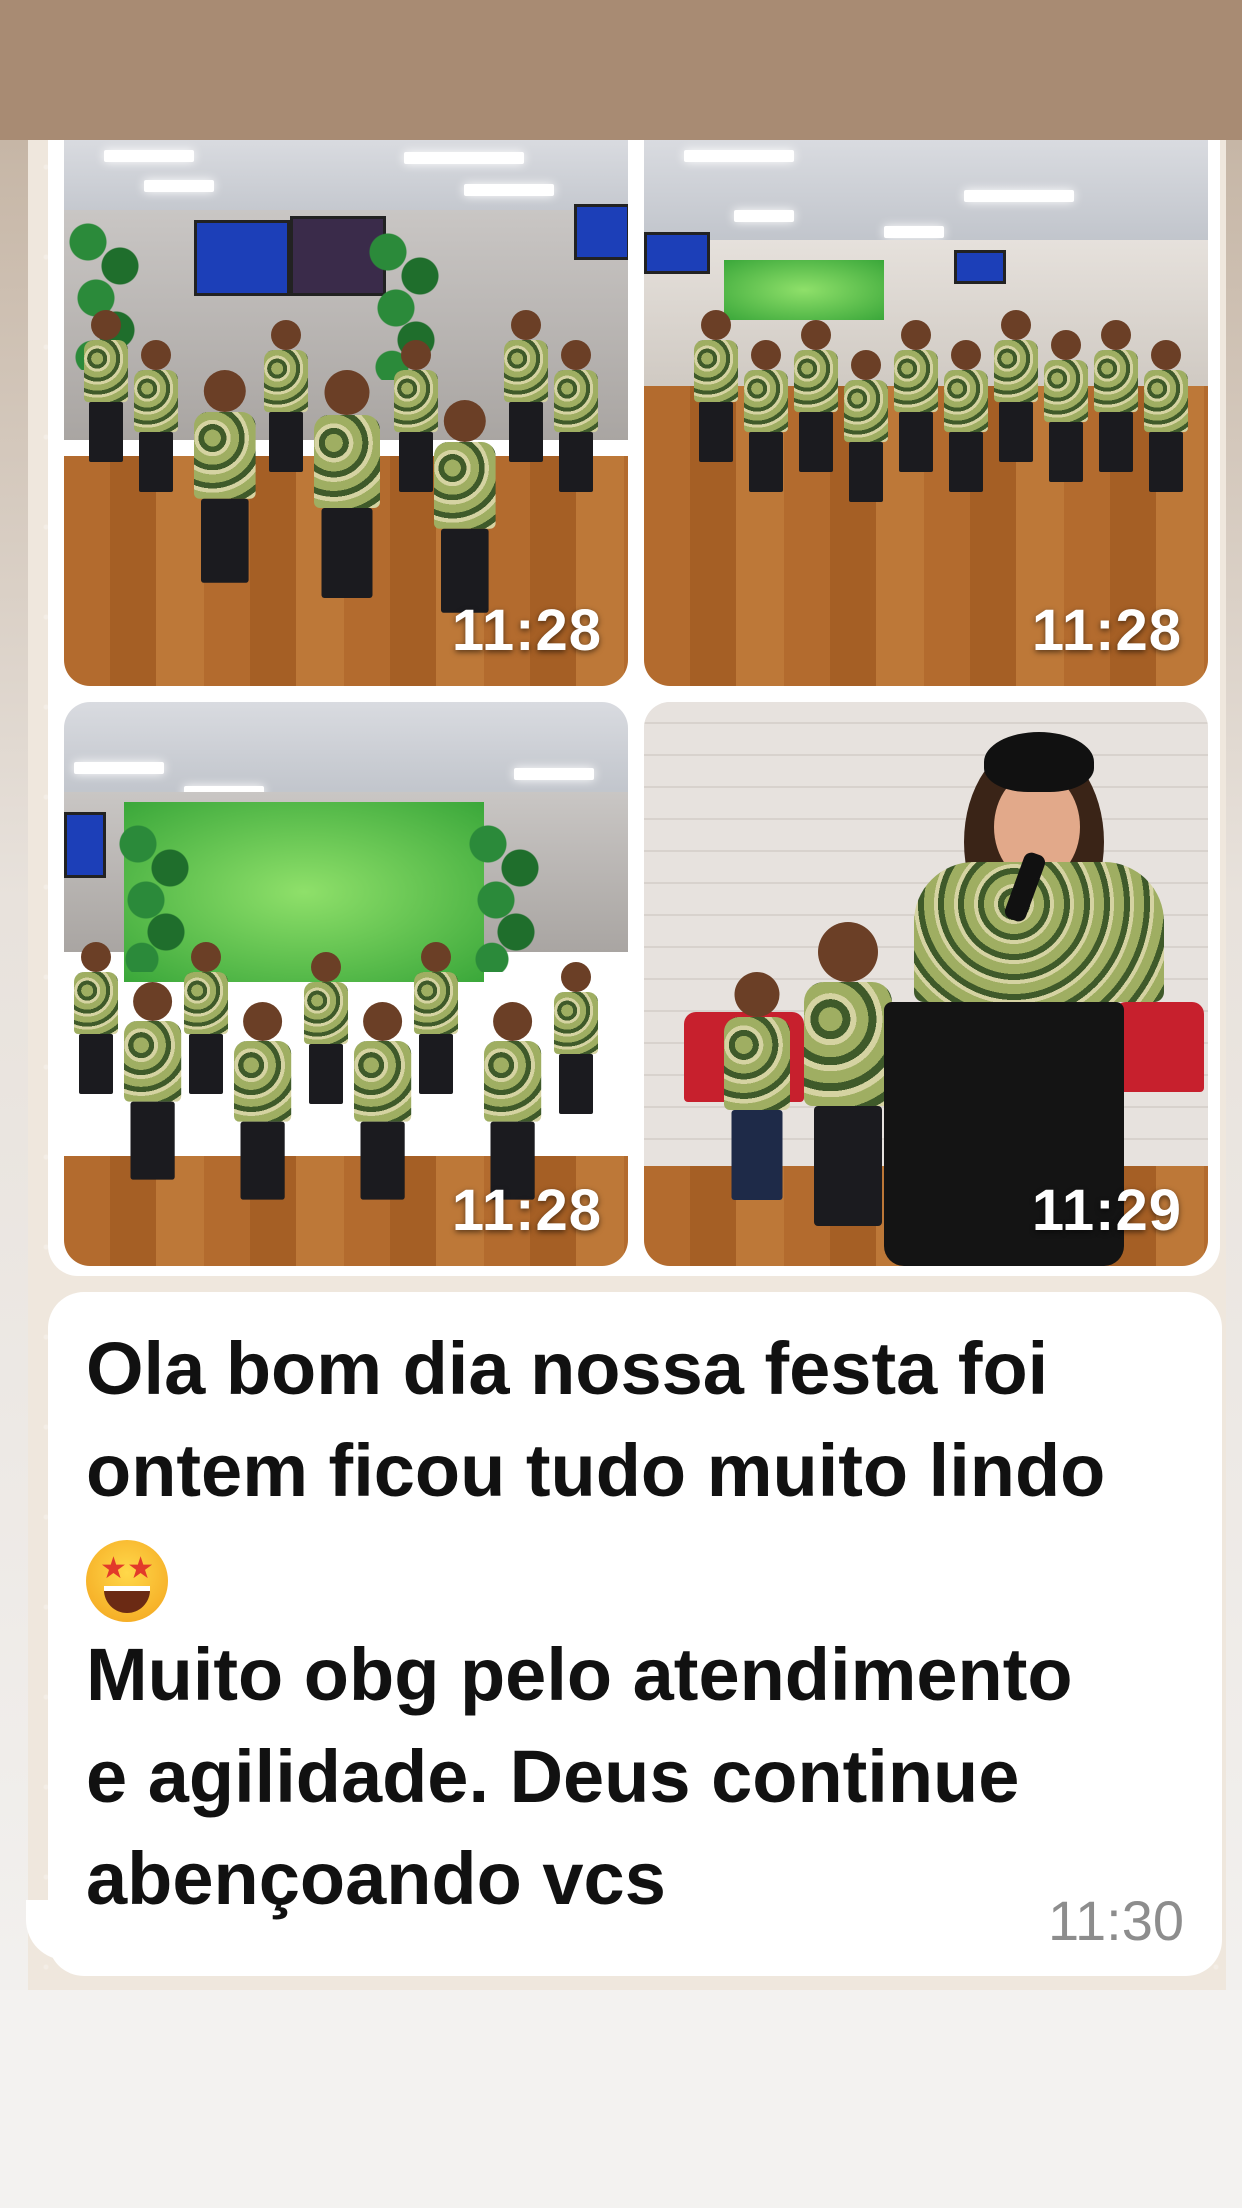 This screenshot has height=2208, width=1242. I want to click on presentation-screen, so click(242, 258).